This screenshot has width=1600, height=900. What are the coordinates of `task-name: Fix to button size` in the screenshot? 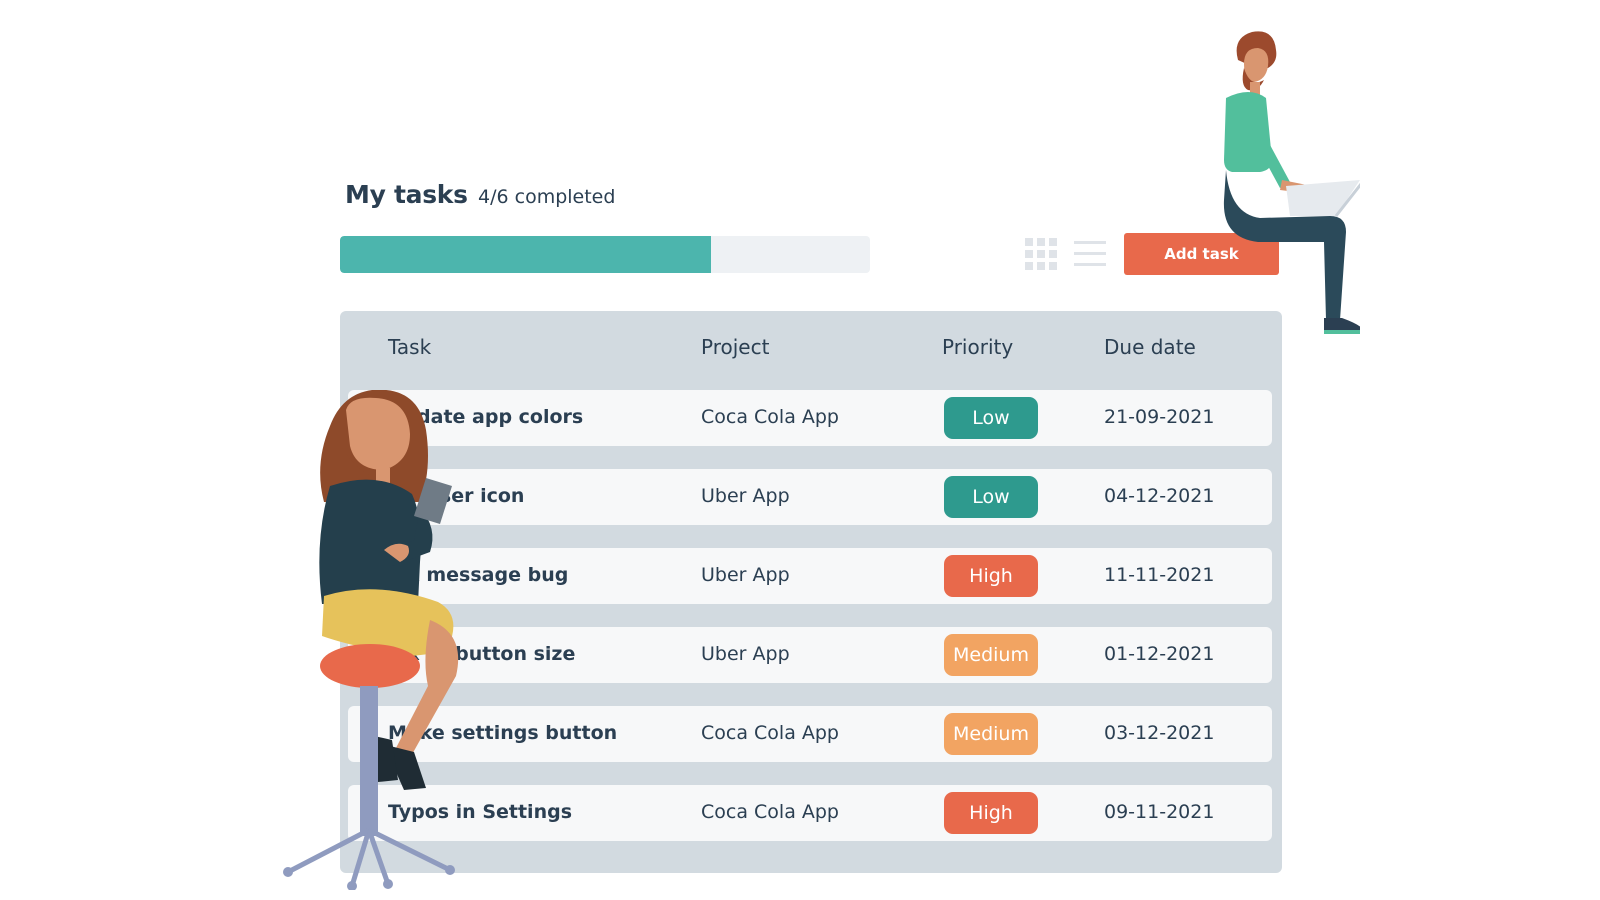 It's located at (482, 654).